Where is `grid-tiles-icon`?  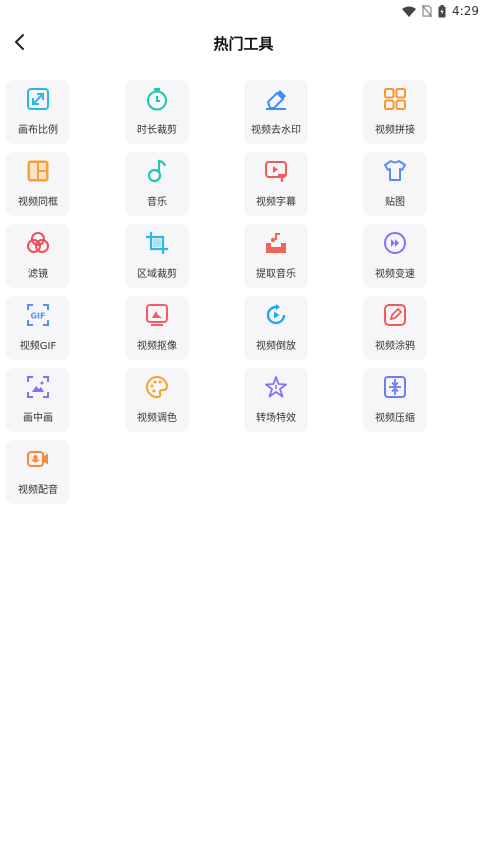
grid-tiles-icon is located at coordinates (395, 99).